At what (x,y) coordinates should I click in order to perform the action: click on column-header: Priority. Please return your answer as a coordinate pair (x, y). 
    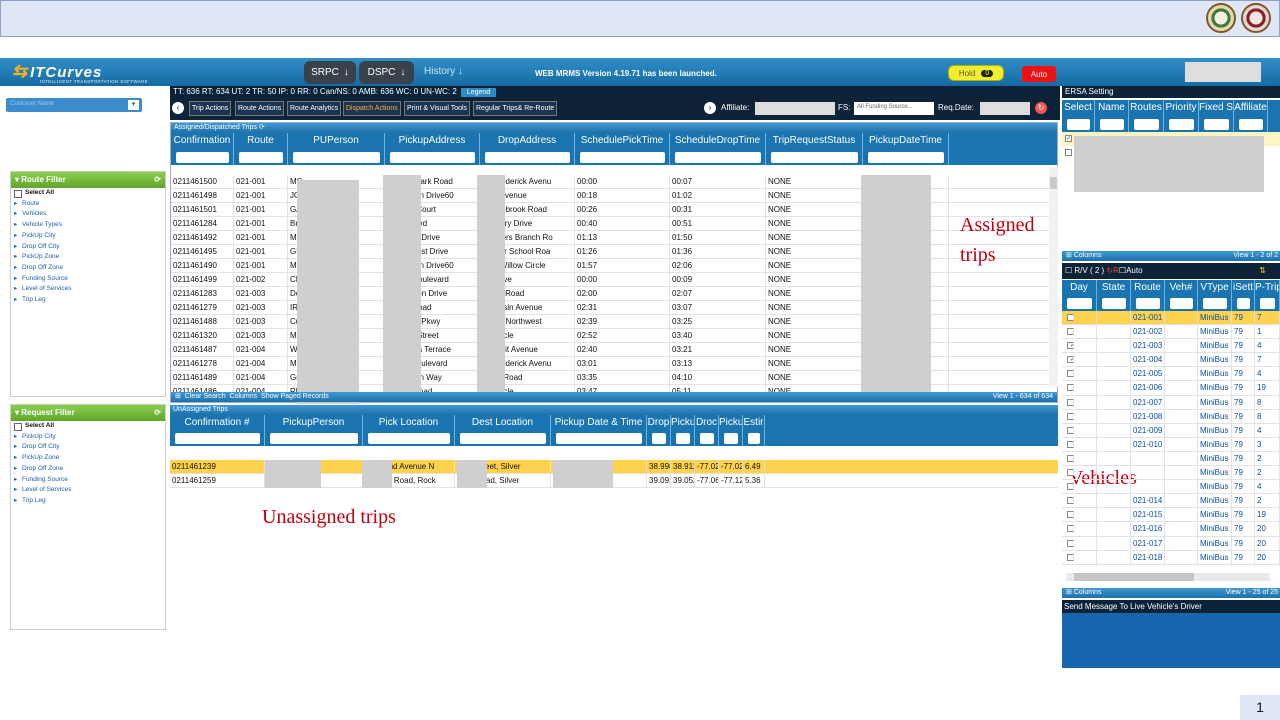
    Looking at the image, I should click on (1181, 108).